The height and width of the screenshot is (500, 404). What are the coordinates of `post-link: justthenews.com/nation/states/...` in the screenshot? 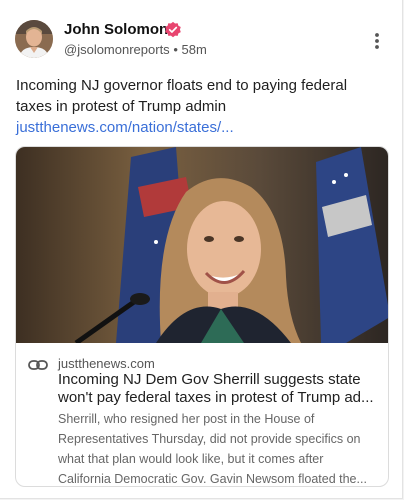 It's located at (125, 127).